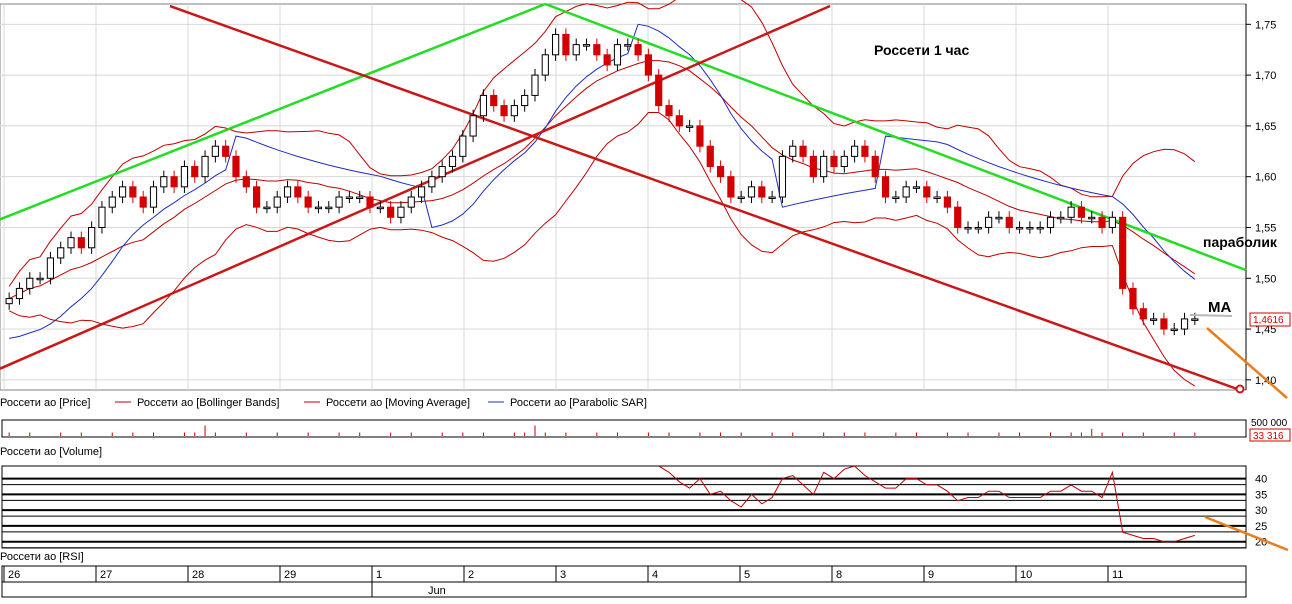 This screenshot has width=1292, height=604. I want to click on price-y-tick-label: 1,50, so click(1265, 279).